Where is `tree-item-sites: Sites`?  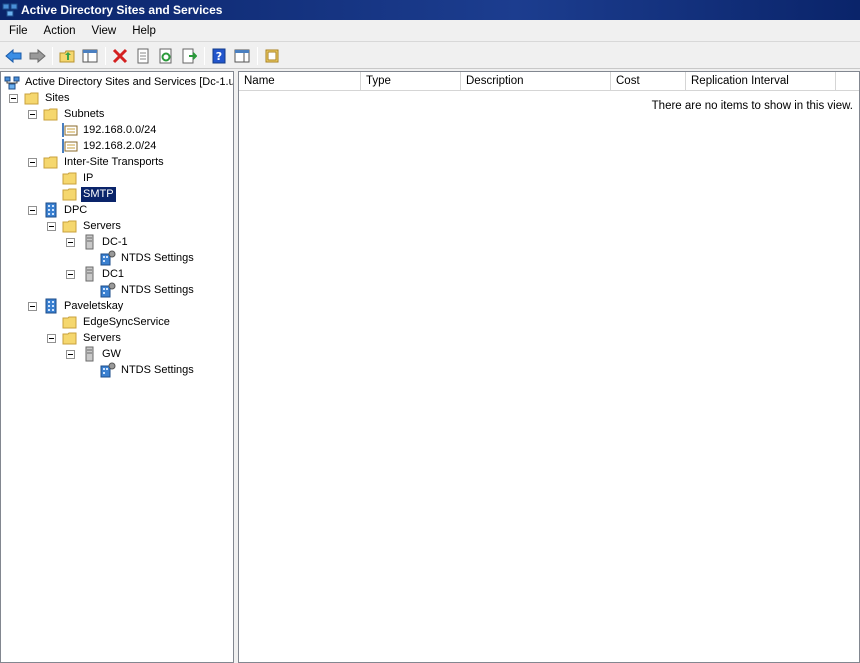
tree-item-sites: Sites is located at coordinates (40, 98).